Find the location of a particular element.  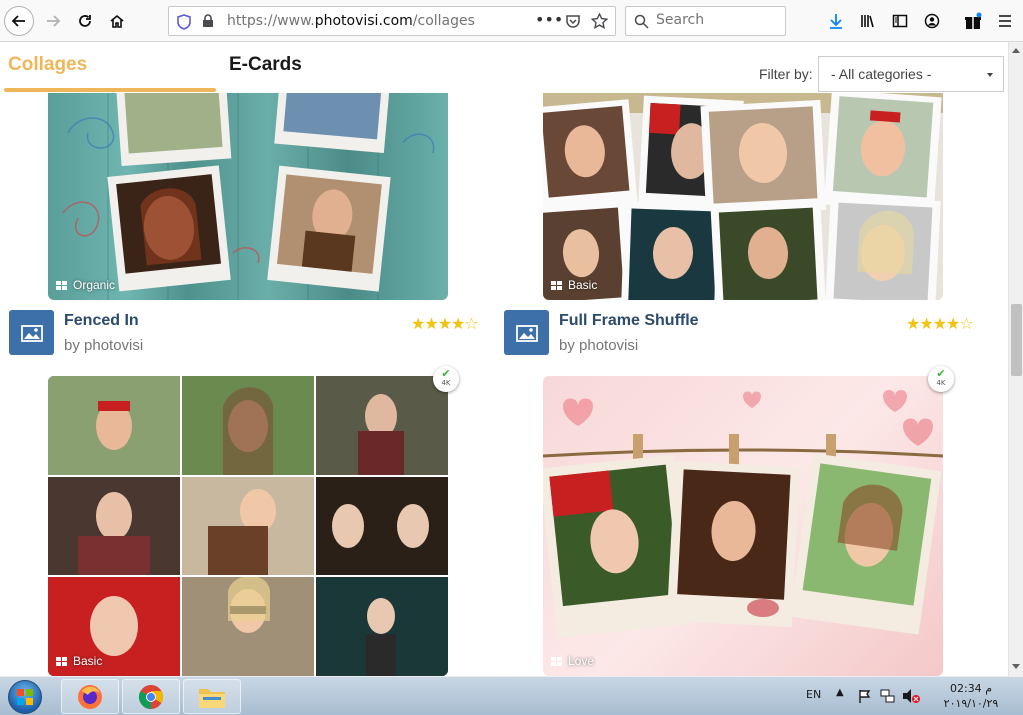

category-filter-select: - All categories - is located at coordinates (911, 74).